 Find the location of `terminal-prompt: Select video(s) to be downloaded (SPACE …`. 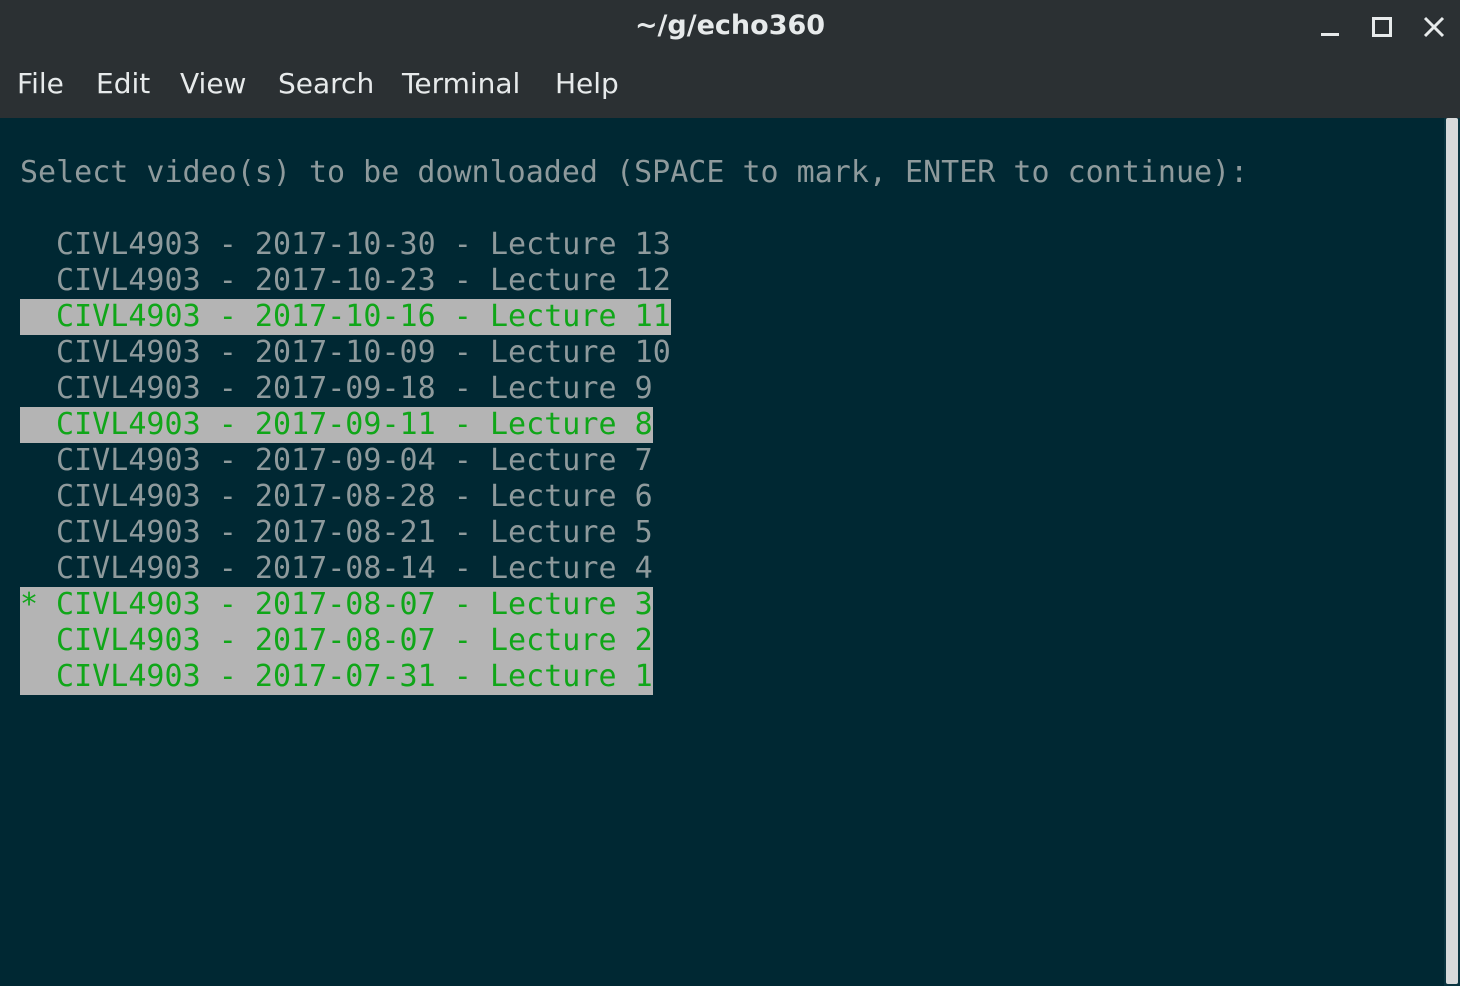

terminal-prompt: Select video(s) to be downloaded (SPACE … is located at coordinates (634, 172).